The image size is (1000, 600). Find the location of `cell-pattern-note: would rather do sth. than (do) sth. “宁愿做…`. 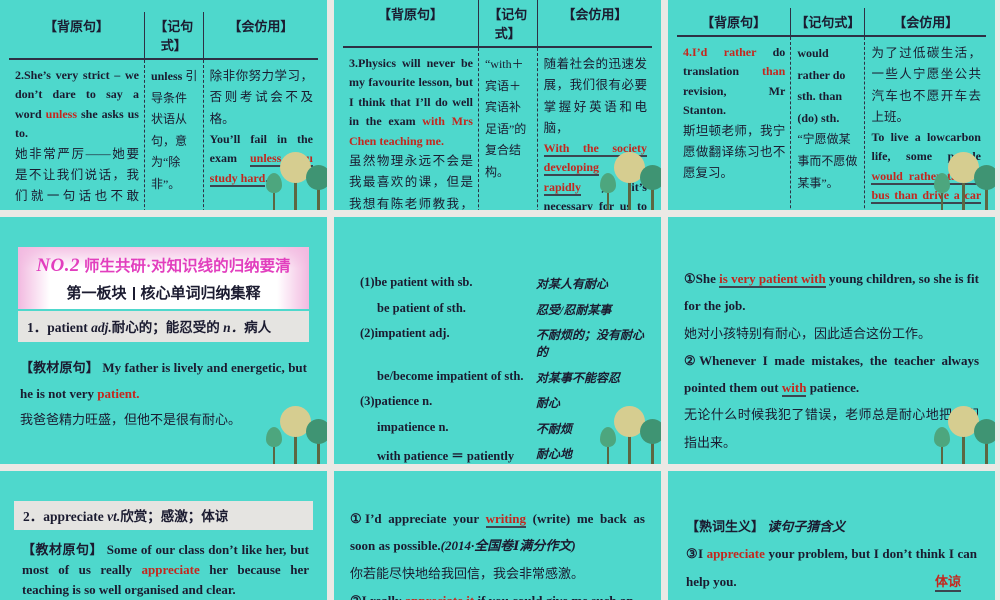

cell-pattern-note: would rather do sth. than (do) sth. “宁愿做… is located at coordinates (828, 123).